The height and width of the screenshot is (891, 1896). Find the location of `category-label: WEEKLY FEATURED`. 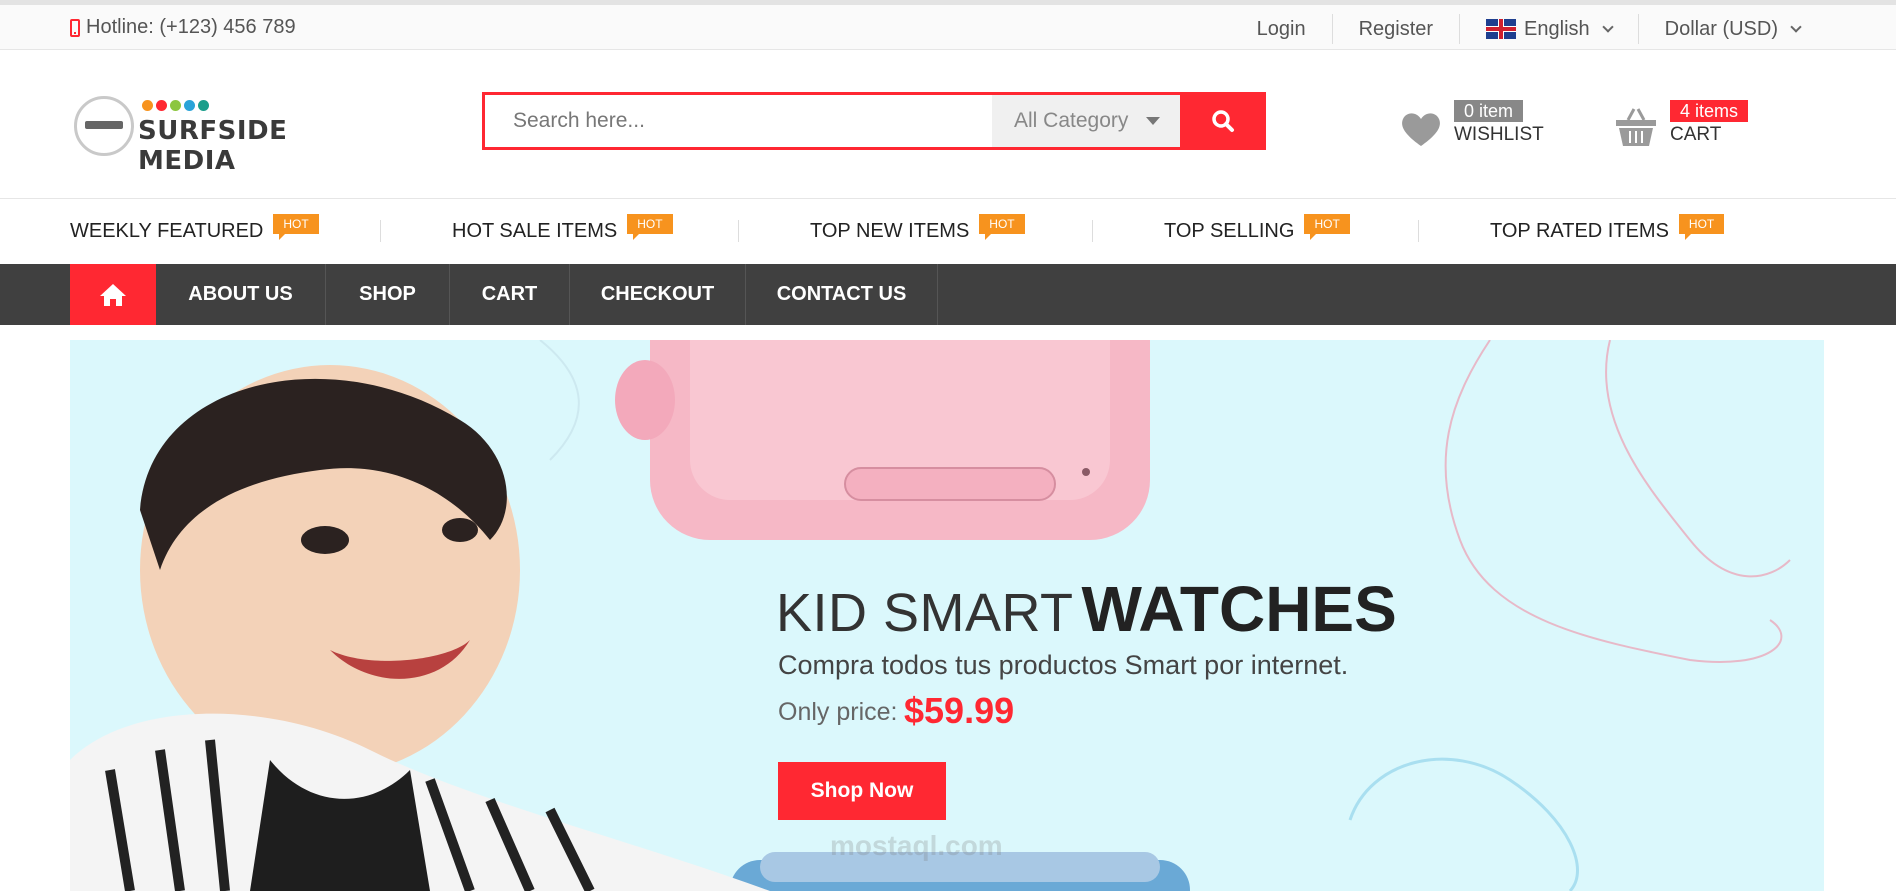

category-label: WEEKLY FEATURED is located at coordinates (167, 231).